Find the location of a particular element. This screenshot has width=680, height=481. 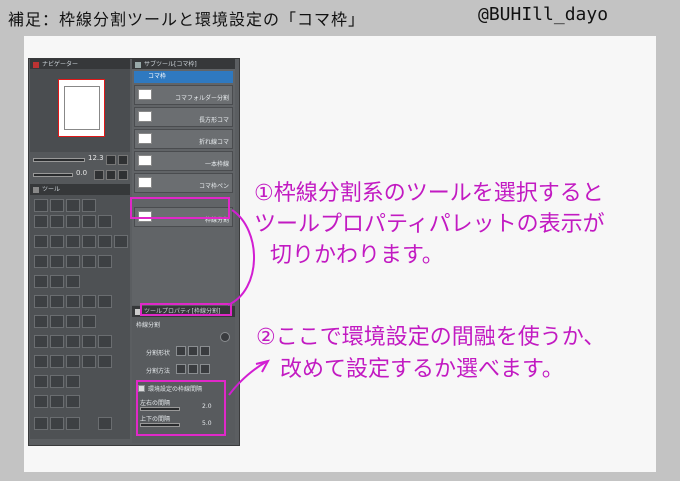

annotation-1-line-3: 切りかわります。 is located at coordinates (357, 255).